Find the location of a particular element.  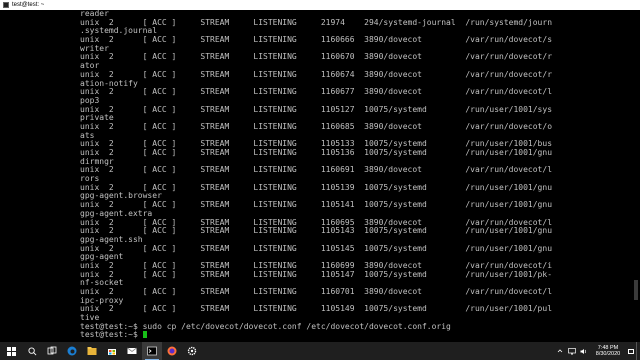

taskbar-firefox is located at coordinates (172, 351).